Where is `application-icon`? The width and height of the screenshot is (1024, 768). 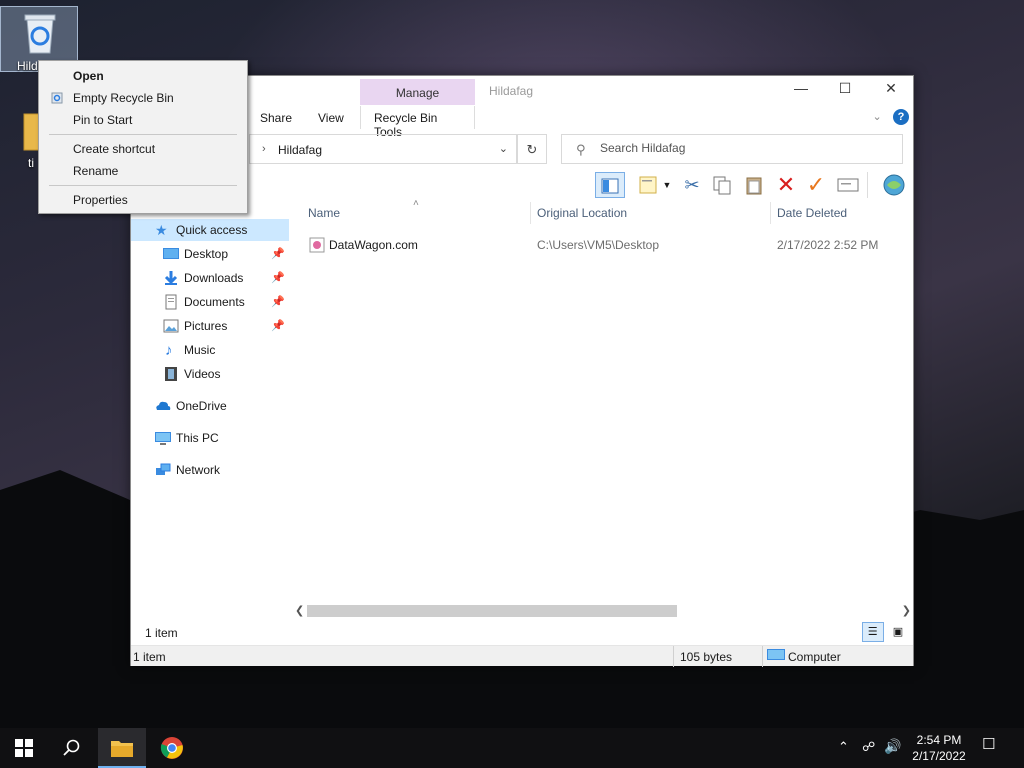
application-icon is located at coordinates (317, 245).